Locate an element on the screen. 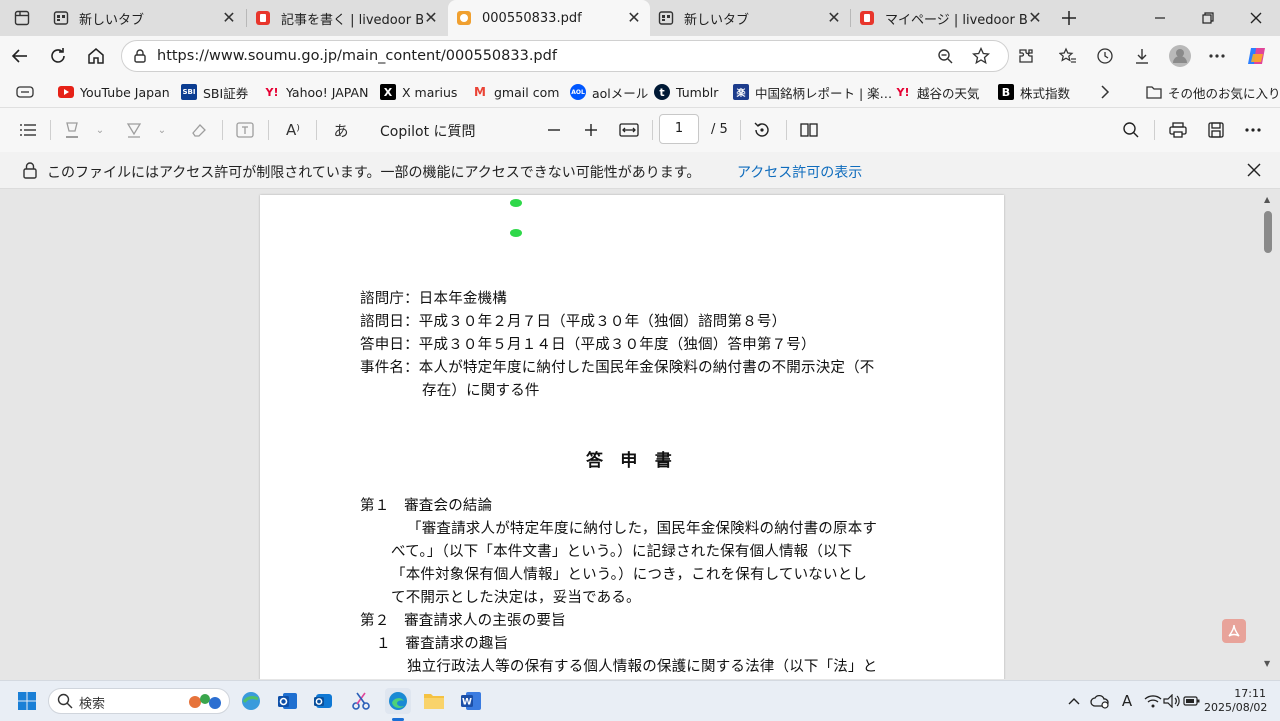 This screenshot has height=721, width=1280. fit-to-page-icon is located at coordinates (629, 130).